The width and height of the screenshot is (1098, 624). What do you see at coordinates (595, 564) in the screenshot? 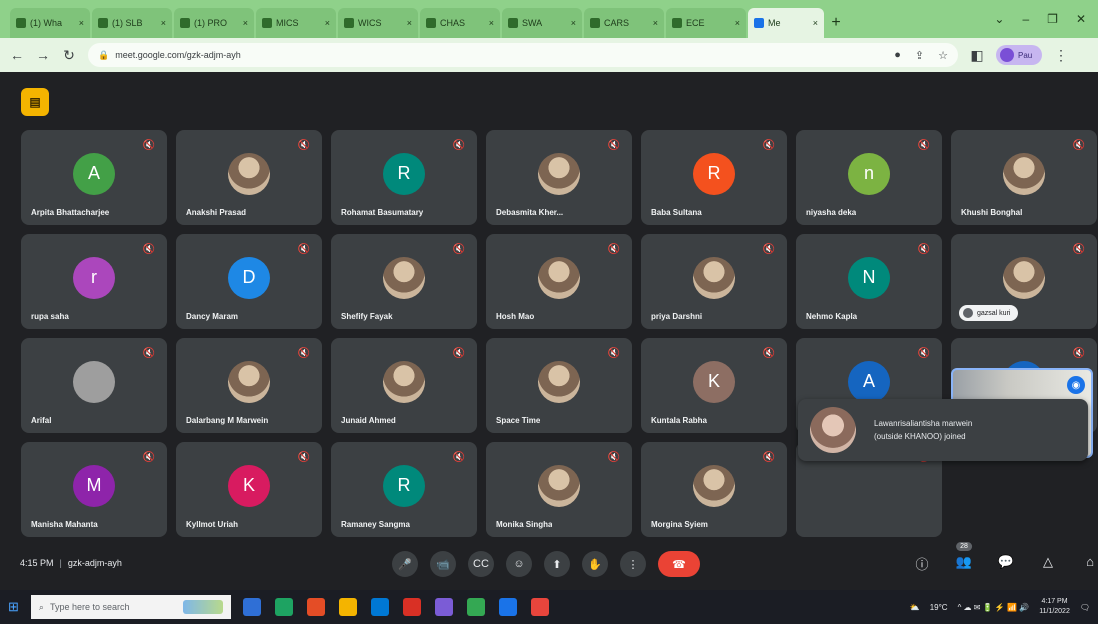
I see `raise-hand-button: ✋` at bounding box center [595, 564].